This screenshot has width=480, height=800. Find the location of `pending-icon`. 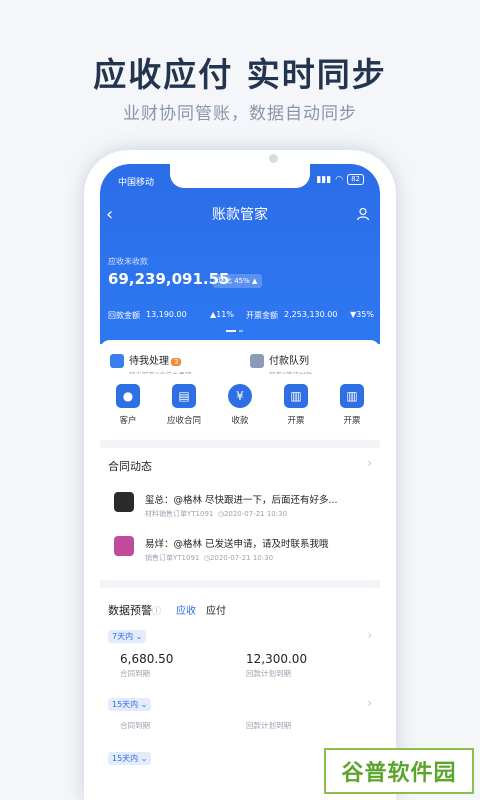

pending-icon is located at coordinates (117, 361).